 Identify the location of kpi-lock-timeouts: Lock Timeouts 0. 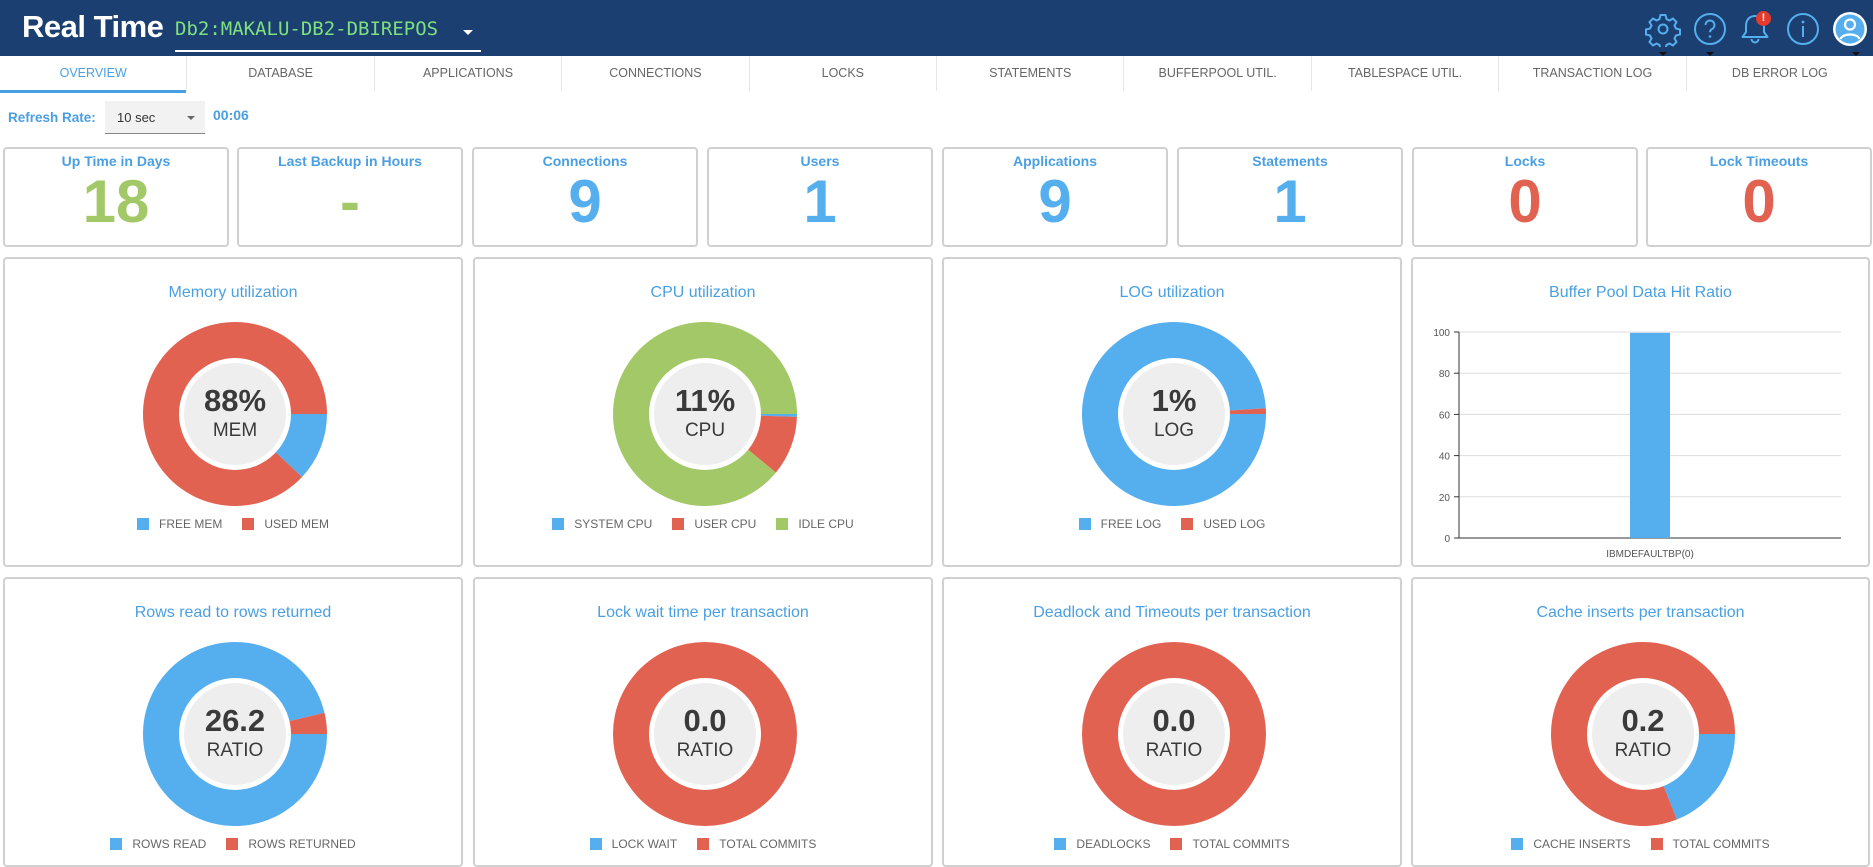
(1759, 197).